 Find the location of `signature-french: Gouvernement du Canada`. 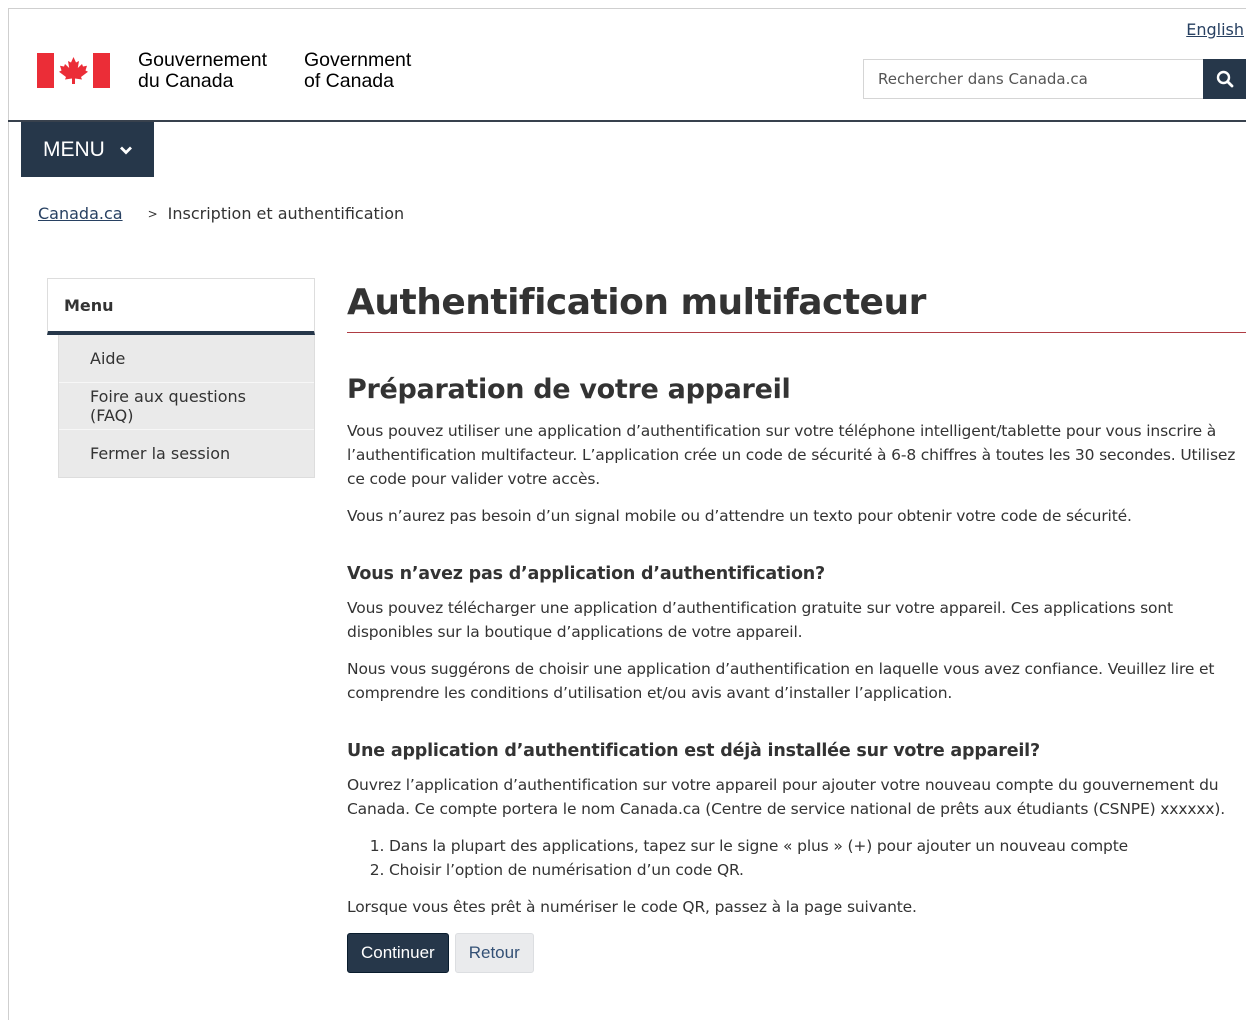

signature-french: Gouvernement du Canada is located at coordinates (202, 71).